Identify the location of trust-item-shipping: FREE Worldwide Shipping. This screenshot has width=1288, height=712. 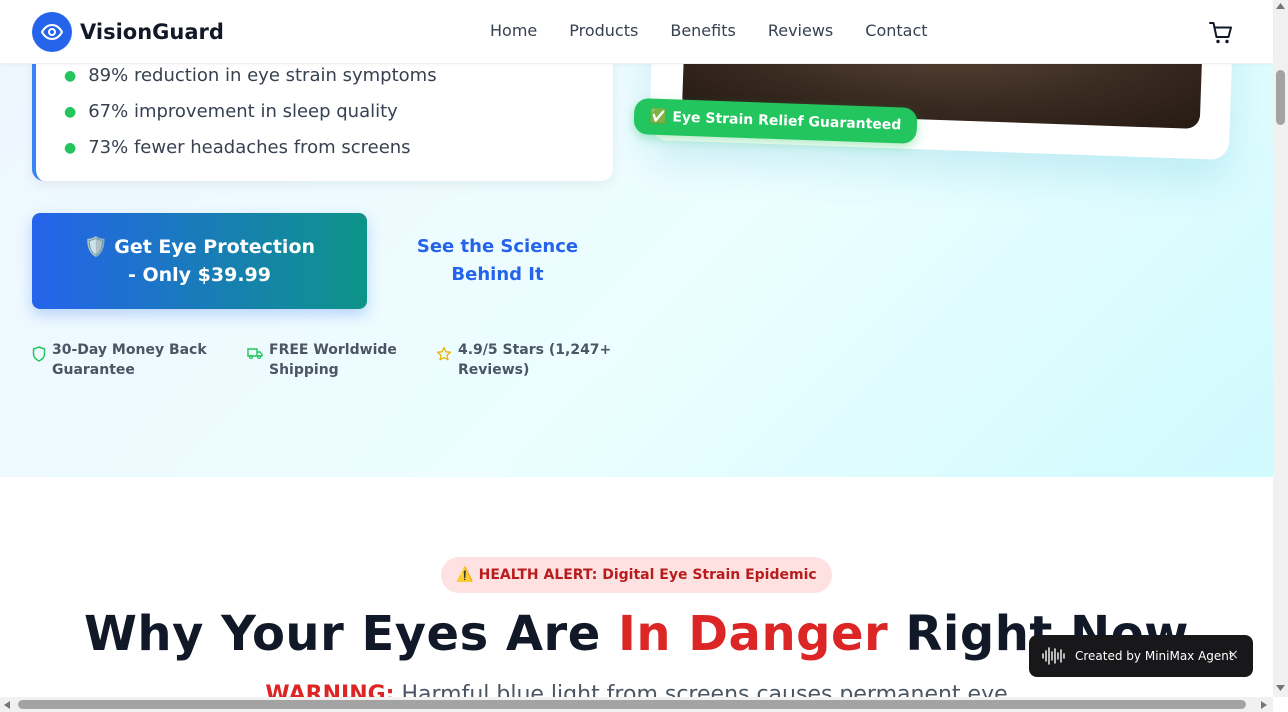
(322, 360).